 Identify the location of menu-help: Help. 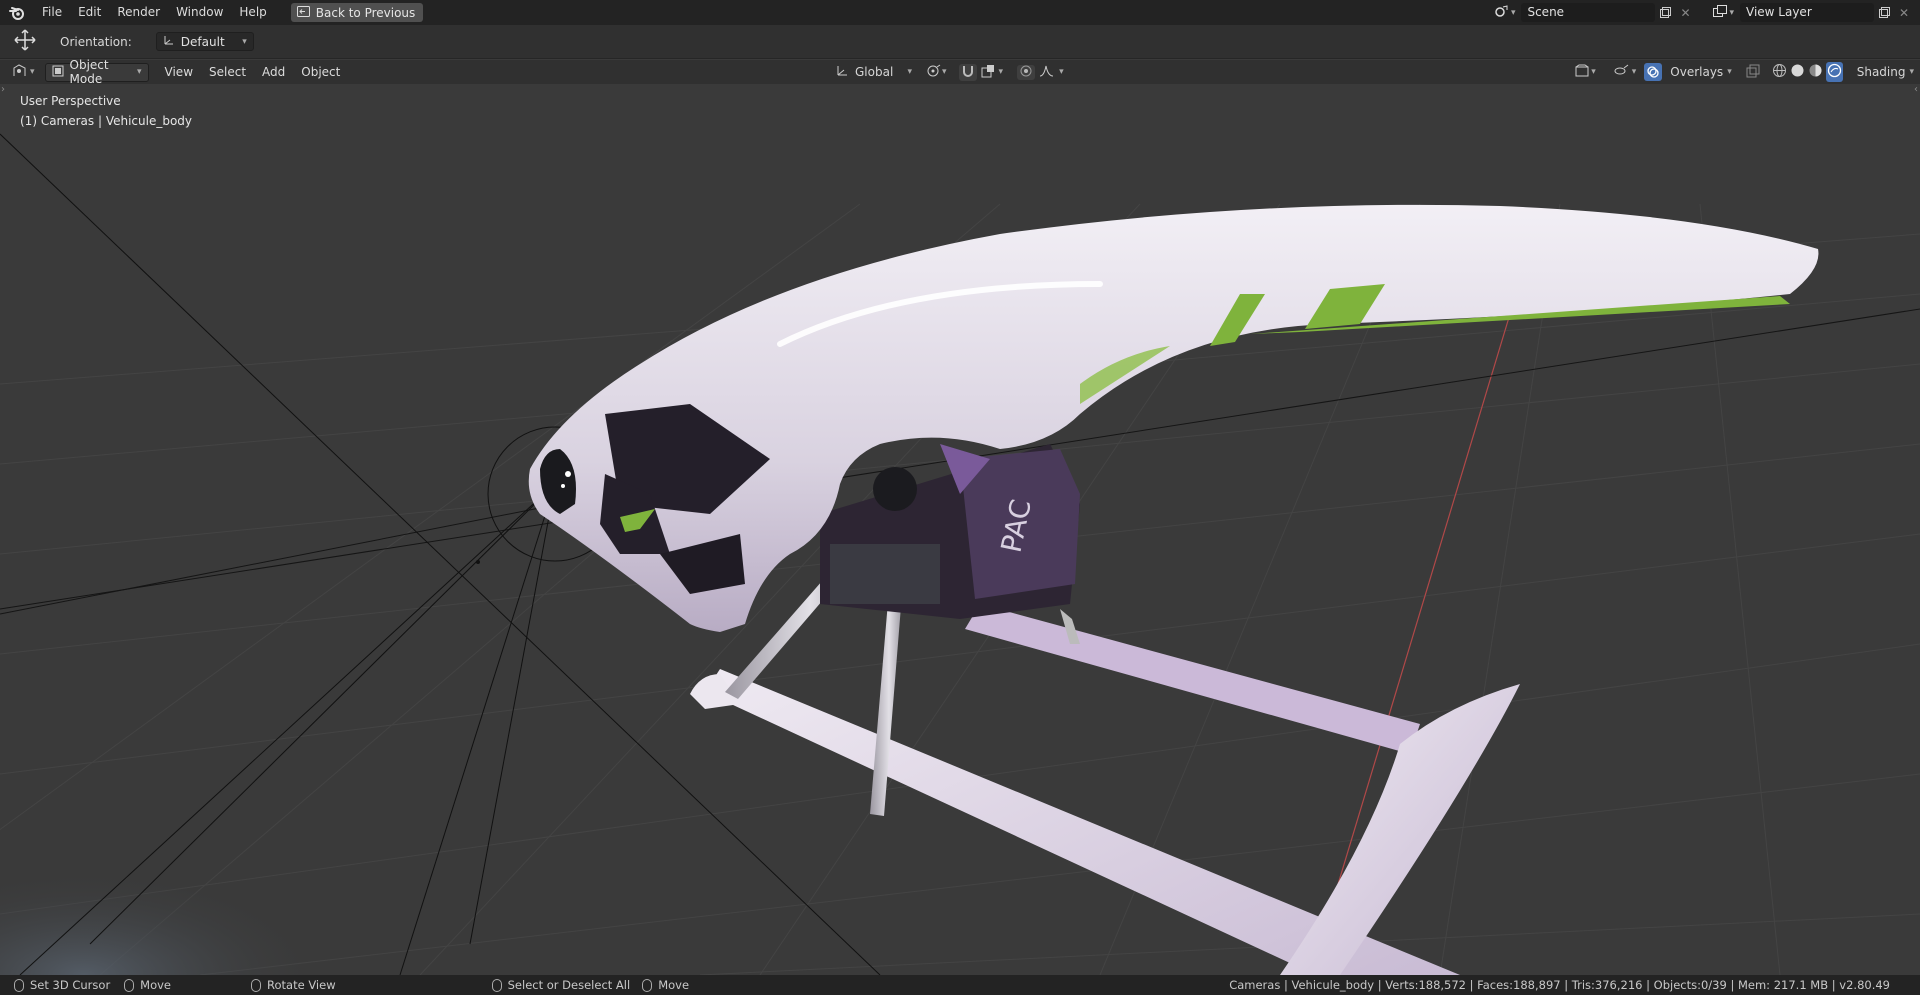
(252, 12).